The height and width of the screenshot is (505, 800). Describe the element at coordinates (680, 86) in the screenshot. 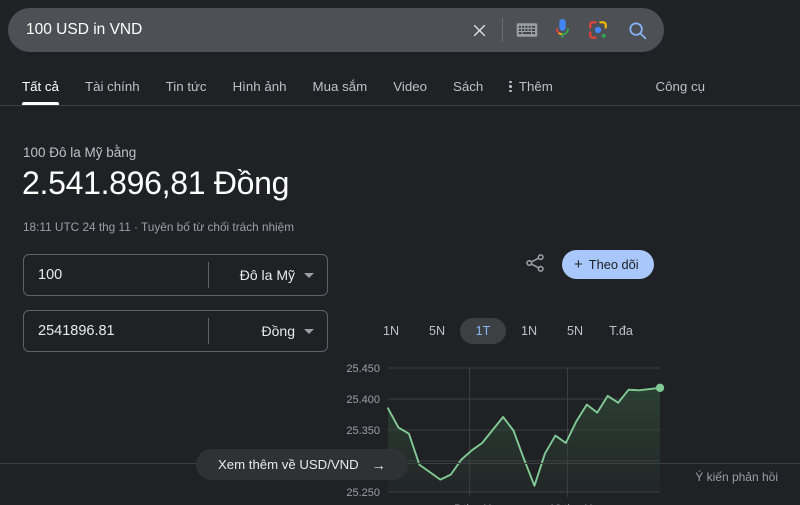

I see `nav-tools-label: Công cụ` at that location.